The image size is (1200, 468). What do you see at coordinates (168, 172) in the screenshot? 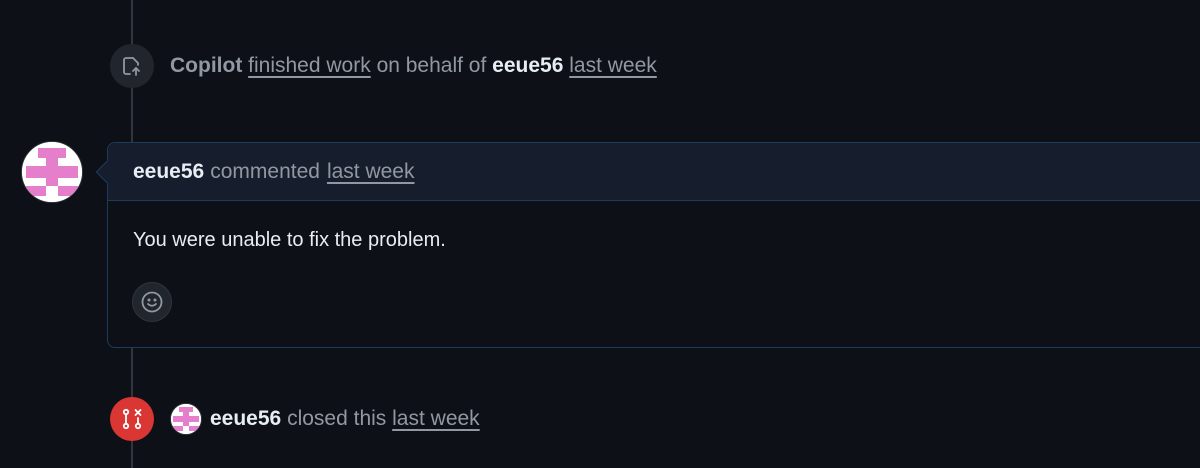
I see `comment-author: eeue56` at bounding box center [168, 172].